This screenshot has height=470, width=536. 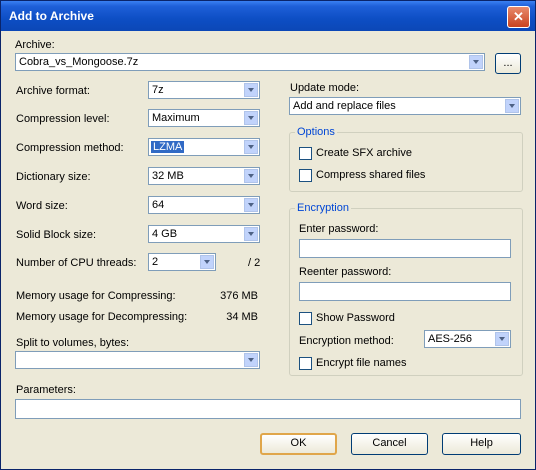 I want to click on ok-button: OK, so click(x=298, y=444).